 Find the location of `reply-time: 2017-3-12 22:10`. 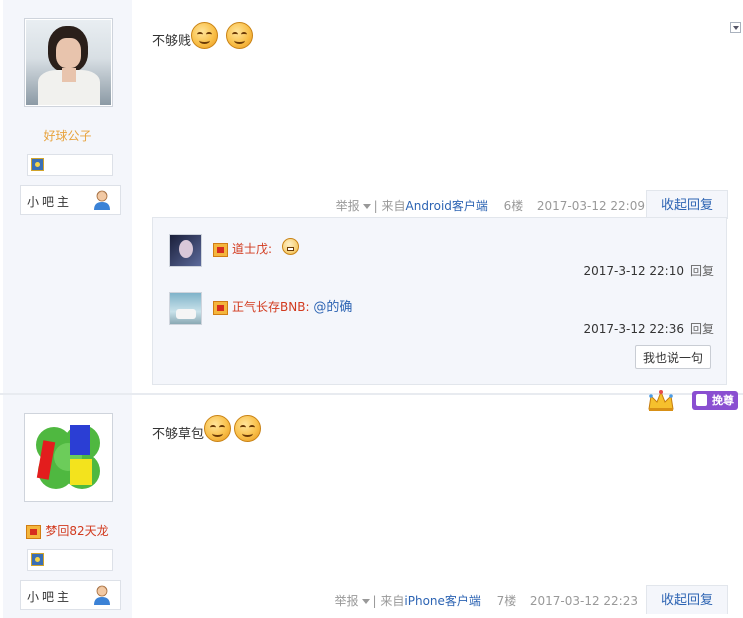

reply-time: 2017-3-12 22:10 is located at coordinates (633, 271).